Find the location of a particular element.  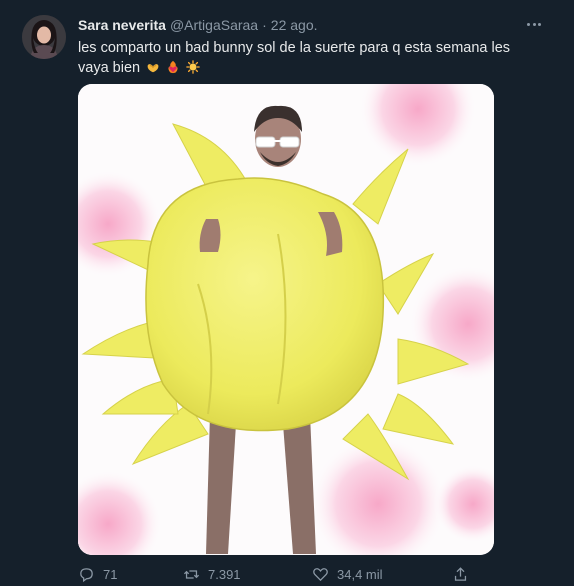

tweet-date: 22 ago. is located at coordinates (294, 25).